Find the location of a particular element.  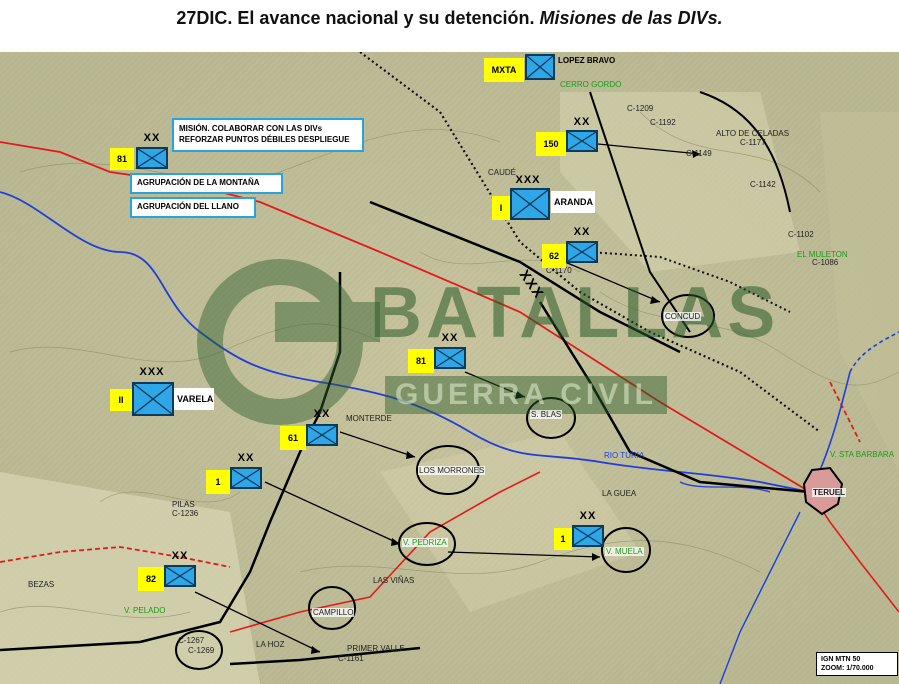

unit-name-varela: VARELA is located at coordinates (194, 399).